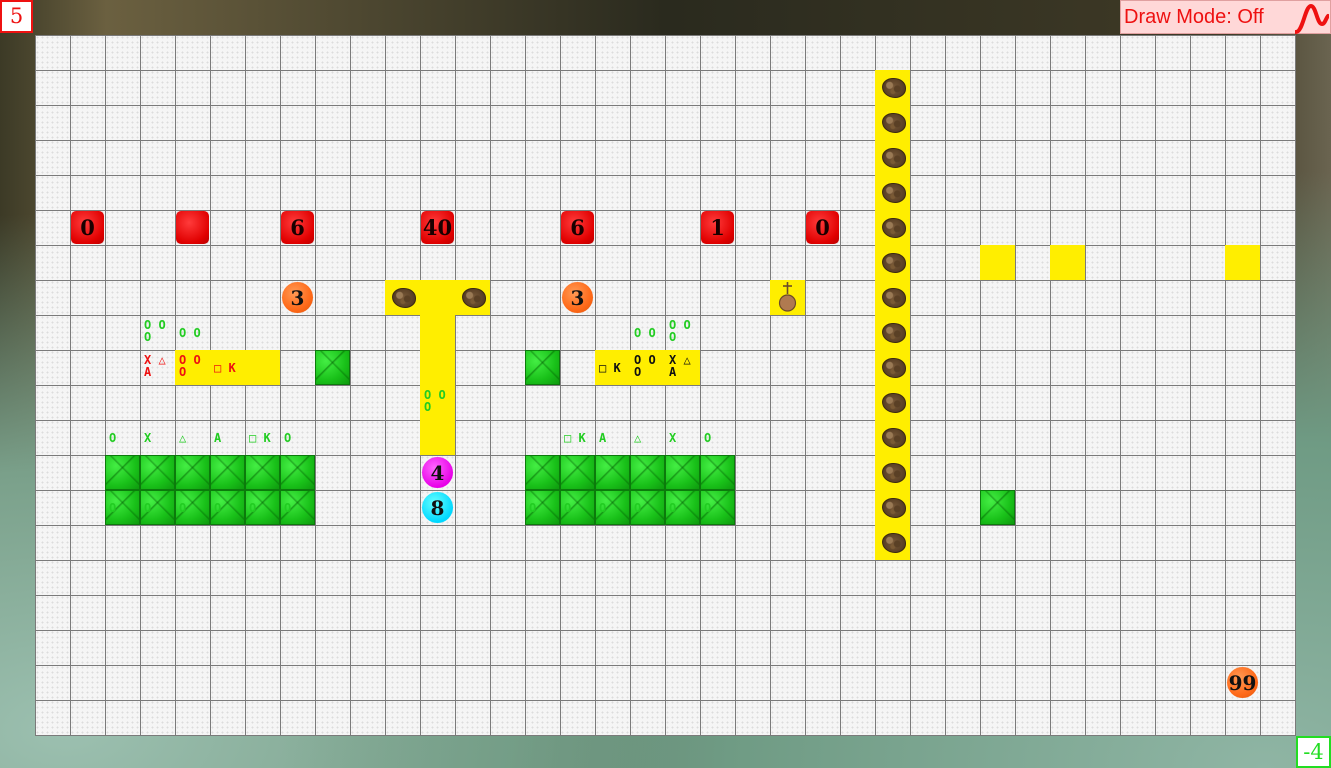 Image resolution: width=1331 pixels, height=768 pixels. Describe the element at coordinates (192, 332) in the screenshot. I see `mark-cell: O O` at that location.